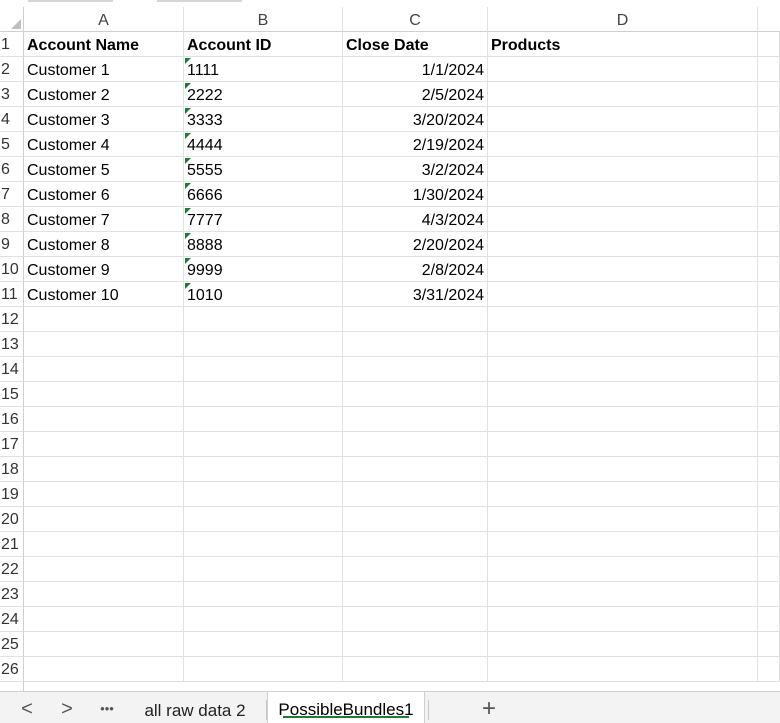 Image resolution: width=780 pixels, height=723 pixels. Describe the element at coordinates (104, 219) in the screenshot. I see `cell-a: Customer 7` at that location.